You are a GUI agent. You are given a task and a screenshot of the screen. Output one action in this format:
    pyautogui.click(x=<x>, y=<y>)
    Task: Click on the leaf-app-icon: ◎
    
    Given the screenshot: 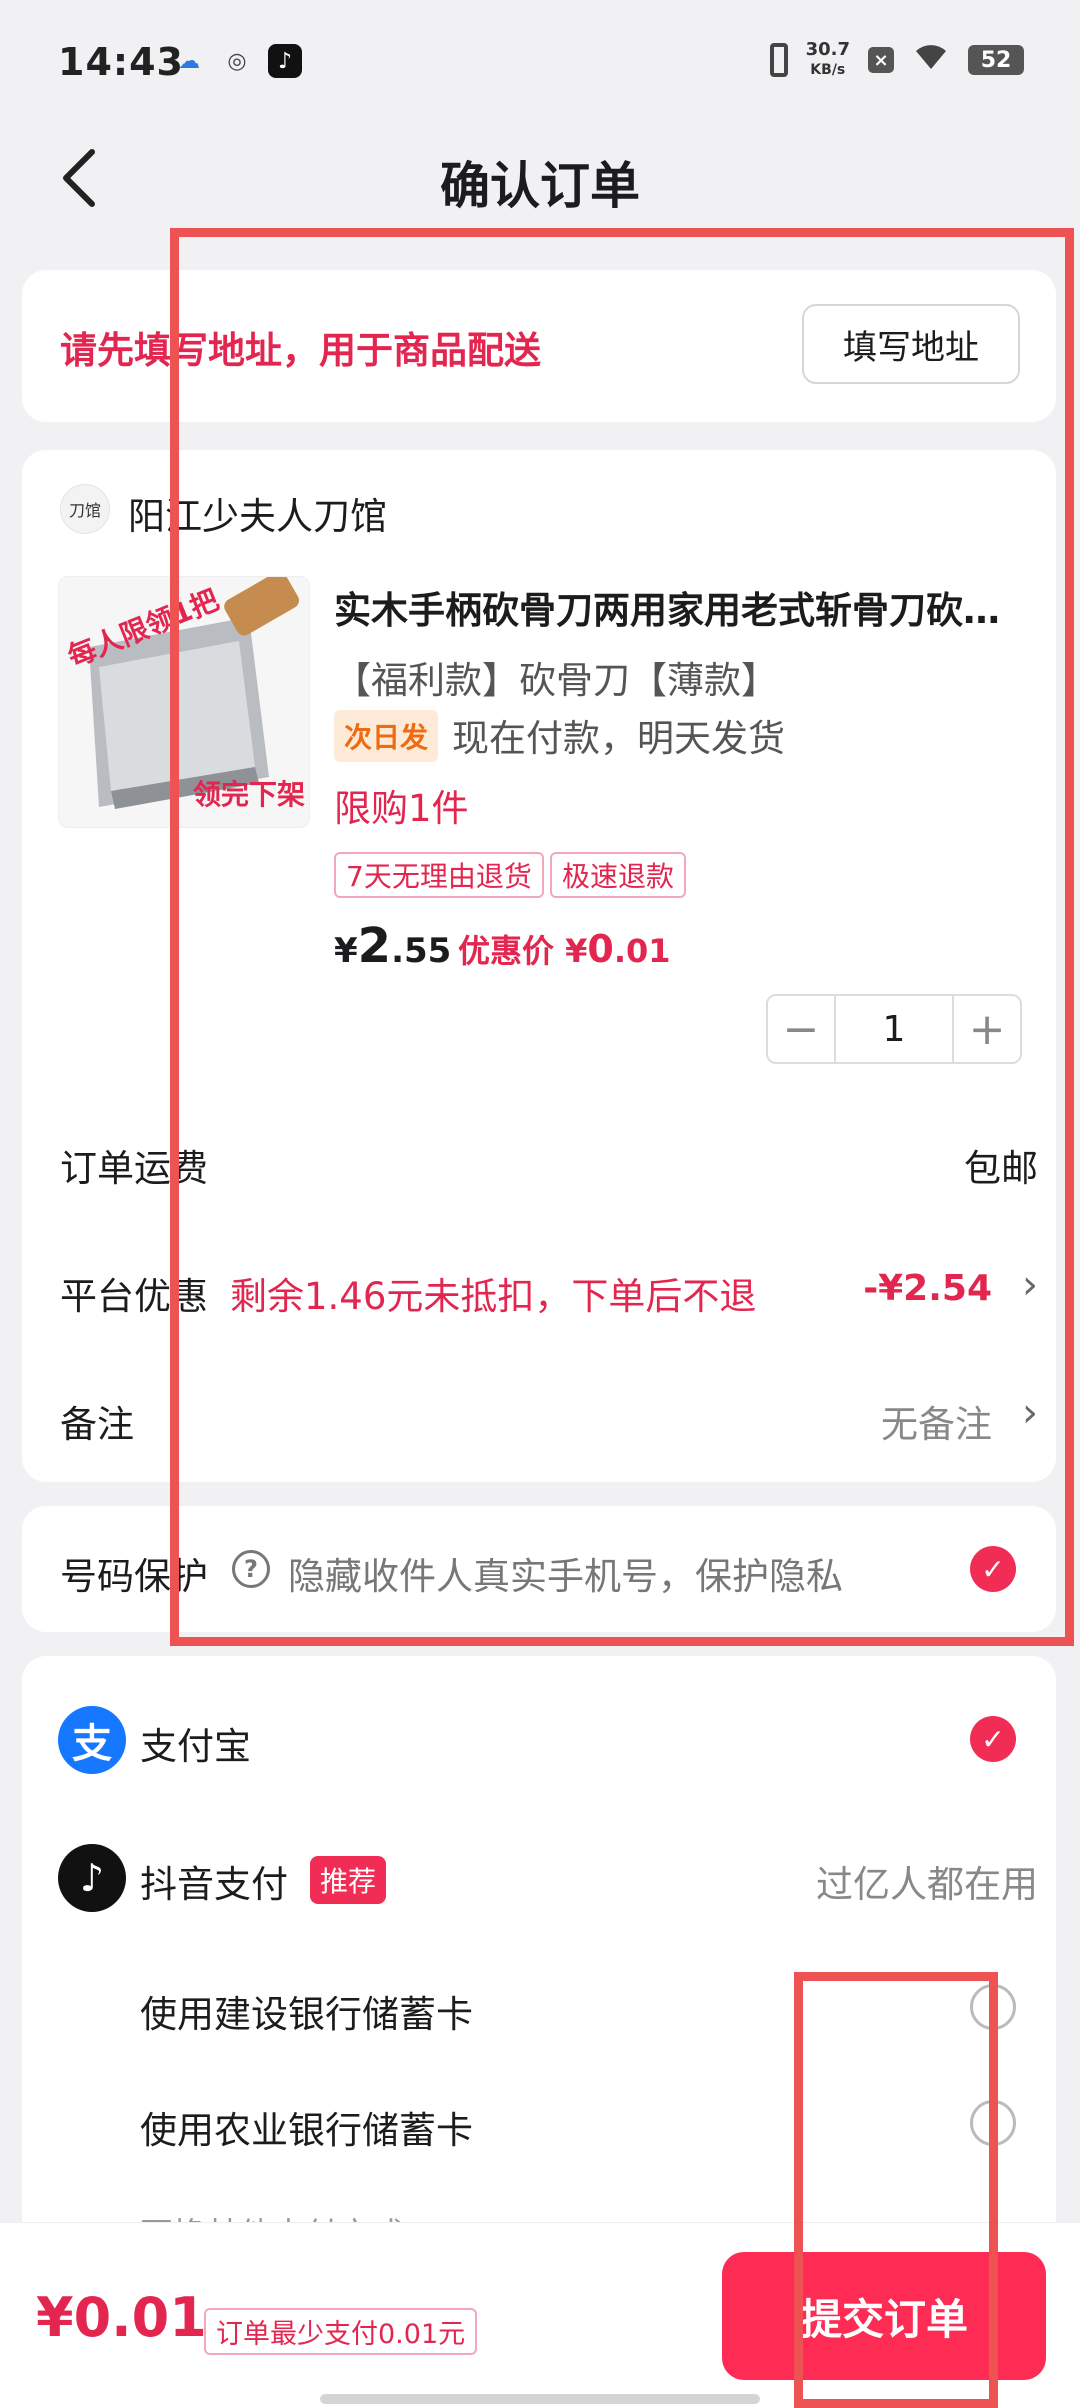 What is the action you would take?
    pyautogui.click(x=237, y=61)
    